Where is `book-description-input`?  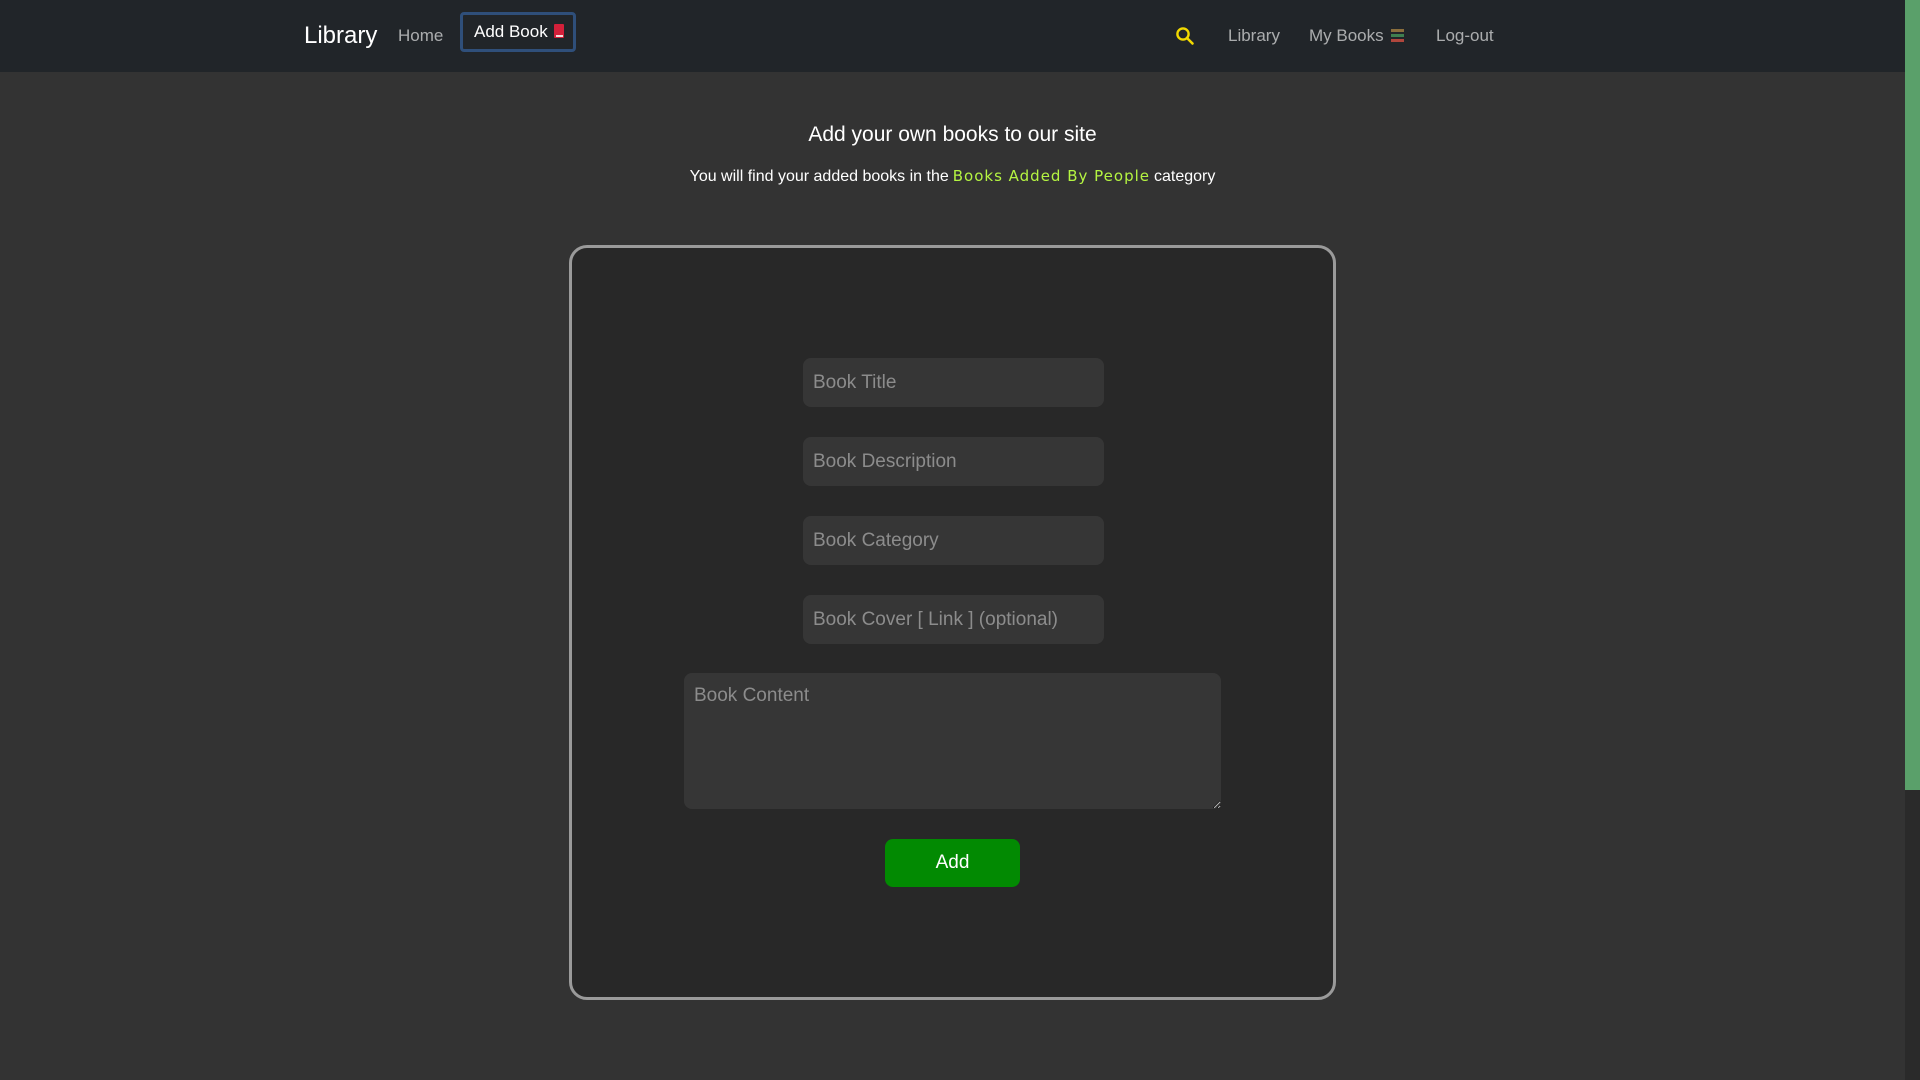 book-description-input is located at coordinates (953, 461).